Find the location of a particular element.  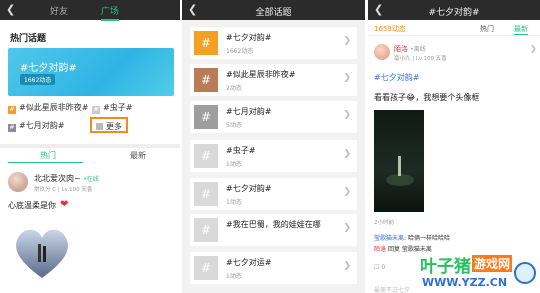

site-watermark: 叶子猪 游戏网 WWW.YZZ.CN is located at coordinates (479, 272).